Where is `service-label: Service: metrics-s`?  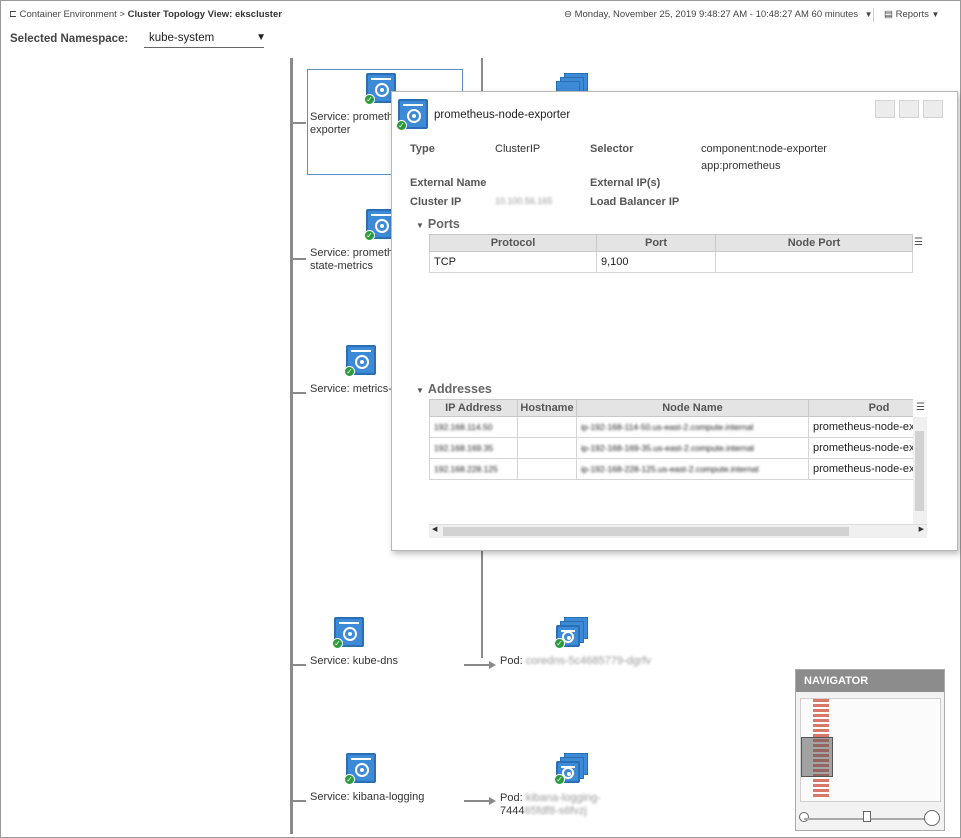 service-label: Service: metrics-s is located at coordinates (353, 389).